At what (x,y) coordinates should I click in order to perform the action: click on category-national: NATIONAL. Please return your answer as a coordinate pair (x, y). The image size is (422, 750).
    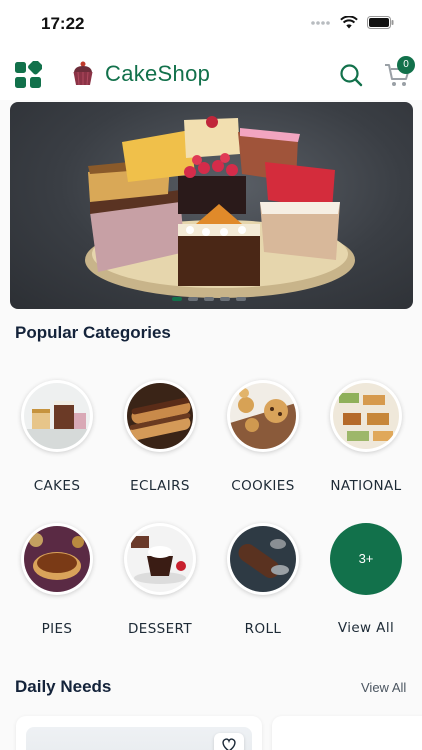
    Looking at the image, I should click on (366, 437).